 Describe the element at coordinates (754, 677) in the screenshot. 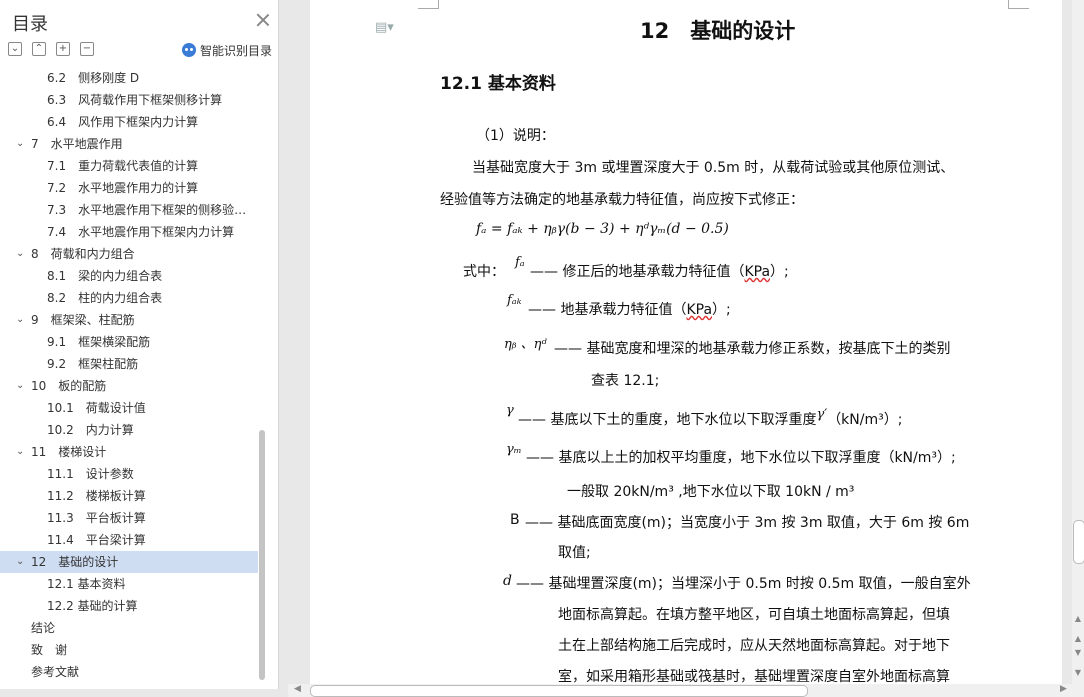

I see `definition-d-line: 室，如采用箱形基础或筏基时，基础埋置深度自室外地面标高算` at that location.